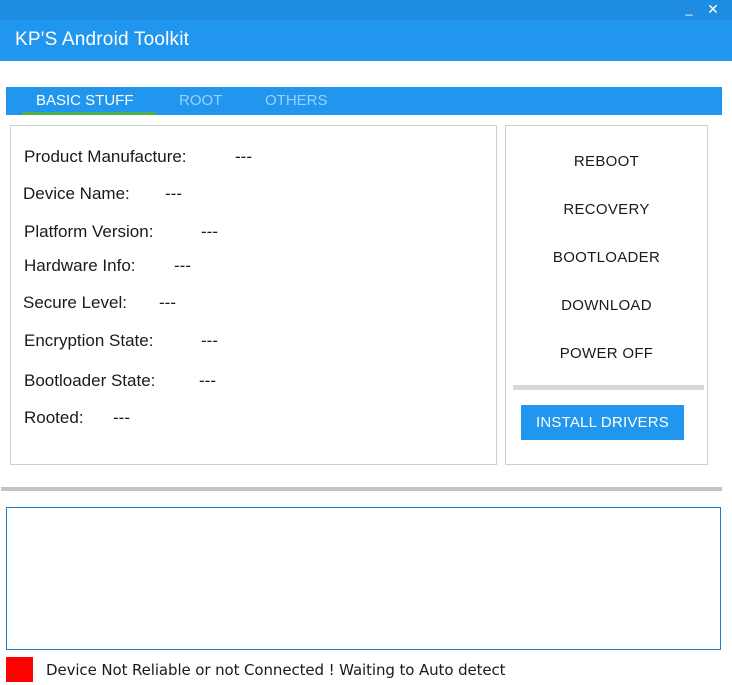  What do you see at coordinates (606, 306) in the screenshot?
I see `download-button: DOWNLOAD` at bounding box center [606, 306].